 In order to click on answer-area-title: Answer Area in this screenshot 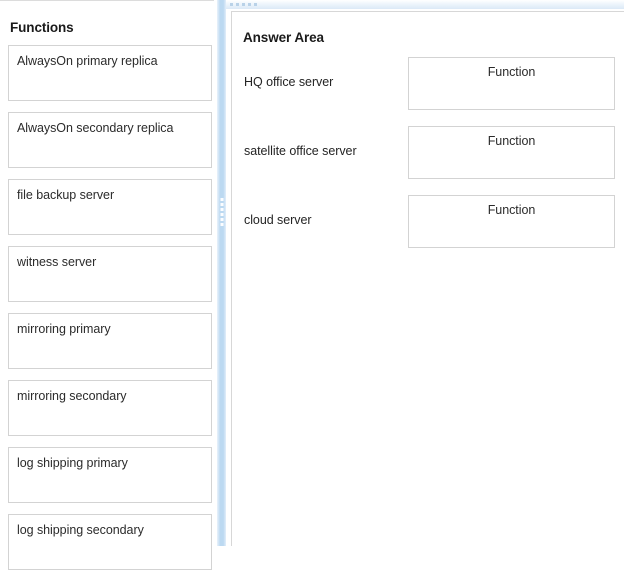, I will do `click(283, 37)`.